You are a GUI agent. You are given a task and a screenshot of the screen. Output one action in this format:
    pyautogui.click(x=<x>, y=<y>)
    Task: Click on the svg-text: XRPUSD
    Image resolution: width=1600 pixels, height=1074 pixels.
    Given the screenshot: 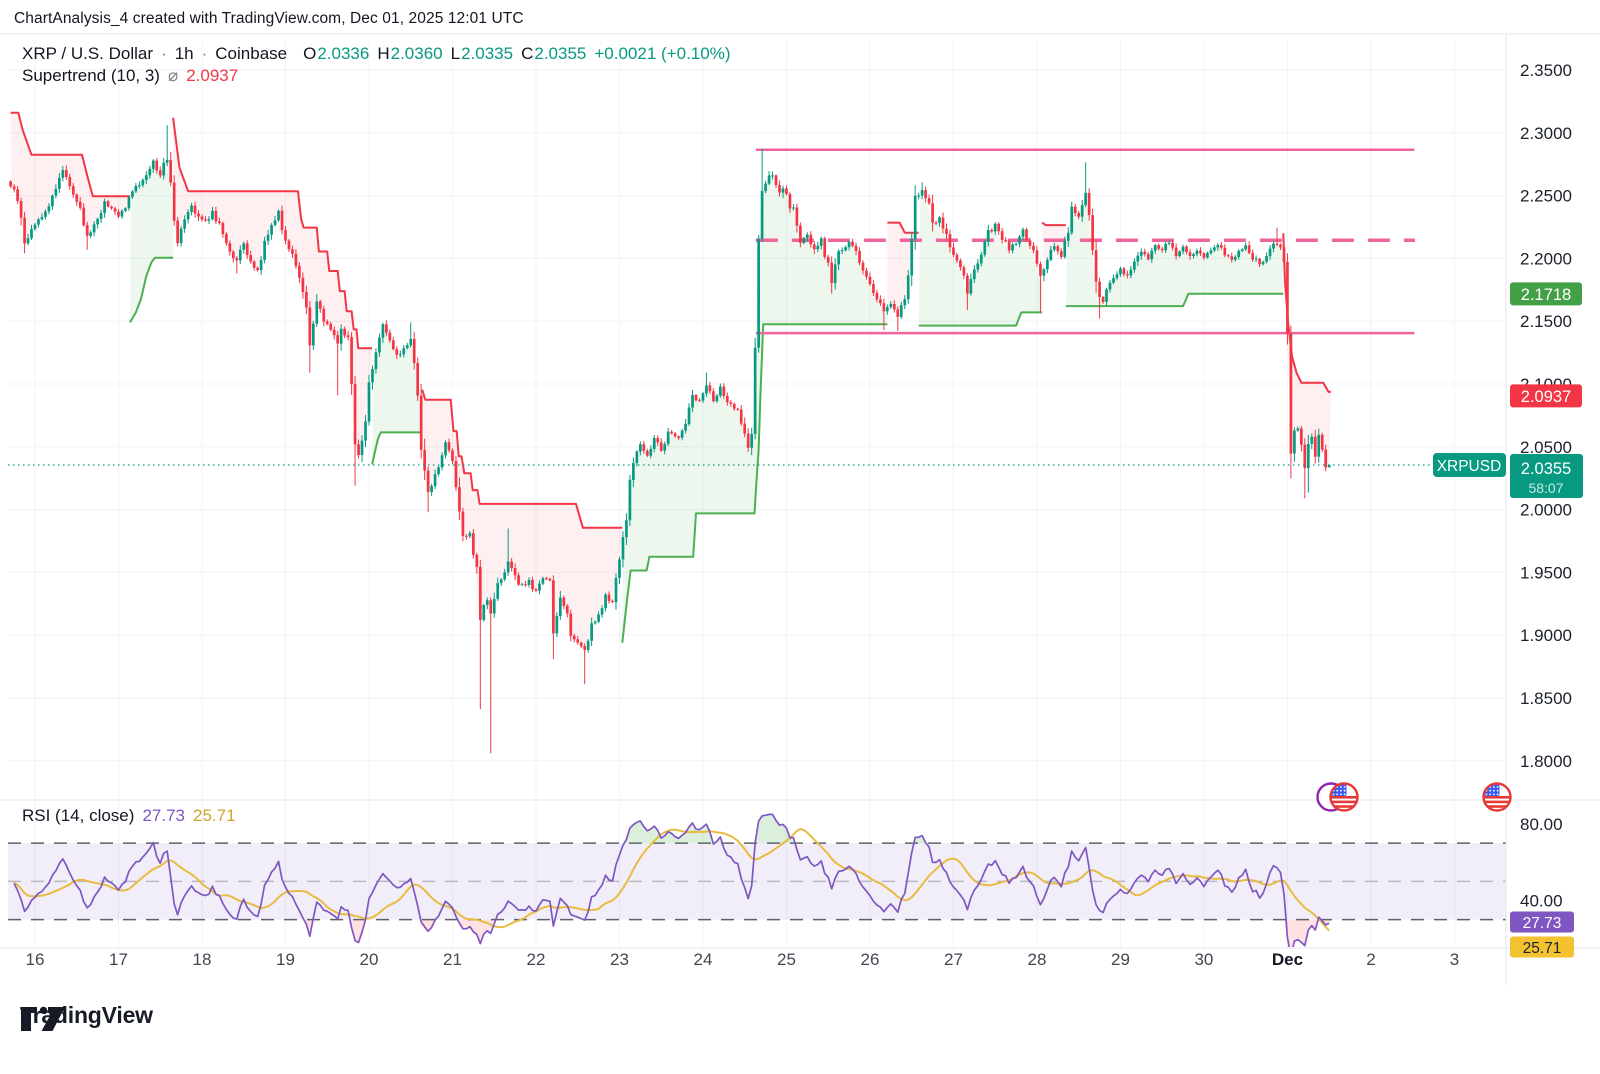 What is the action you would take?
    pyautogui.click(x=1469, y=466)
    